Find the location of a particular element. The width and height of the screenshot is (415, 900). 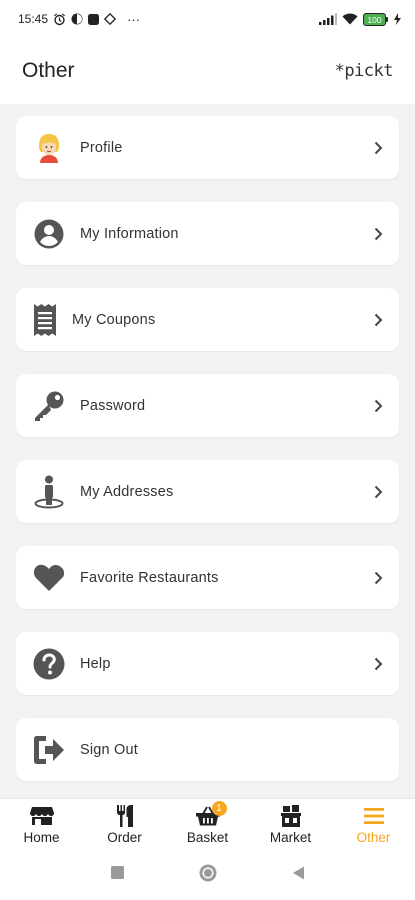

menu-item-sign-out: Sign Out is located at coordinates (207, 749).